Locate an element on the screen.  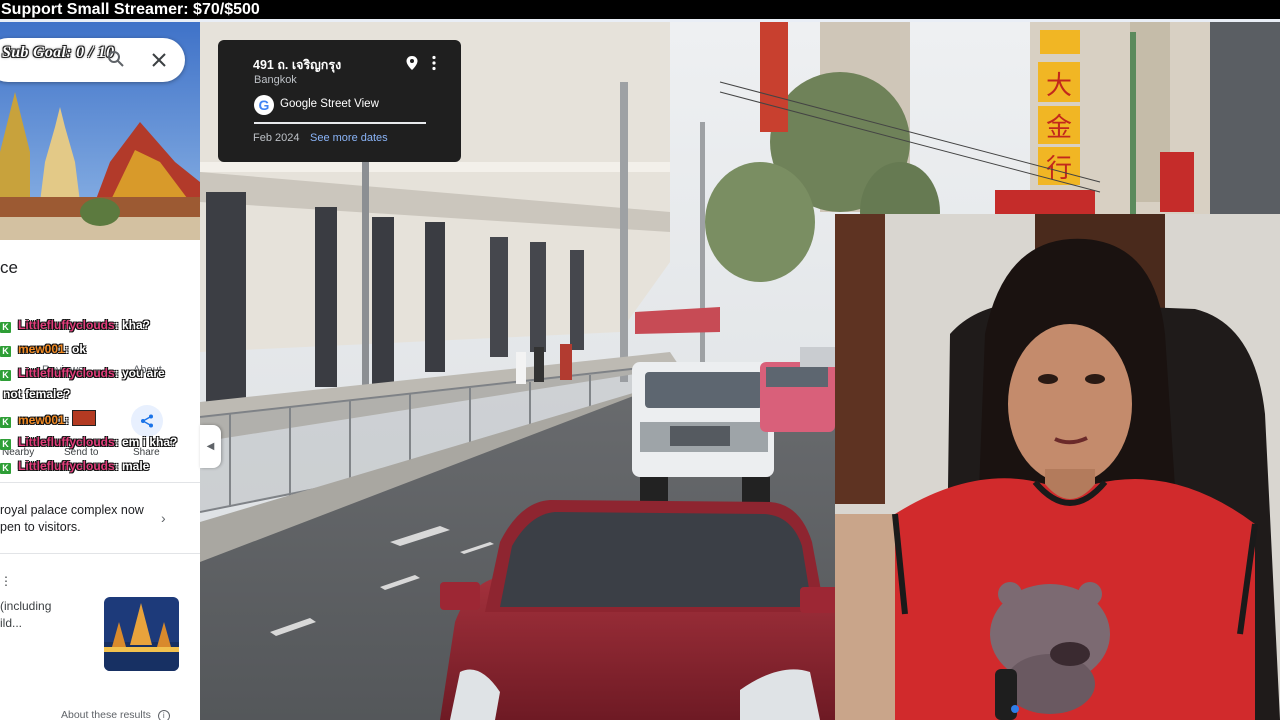
more-vert-icon: ⋮ is located at coordinates (6, 581).